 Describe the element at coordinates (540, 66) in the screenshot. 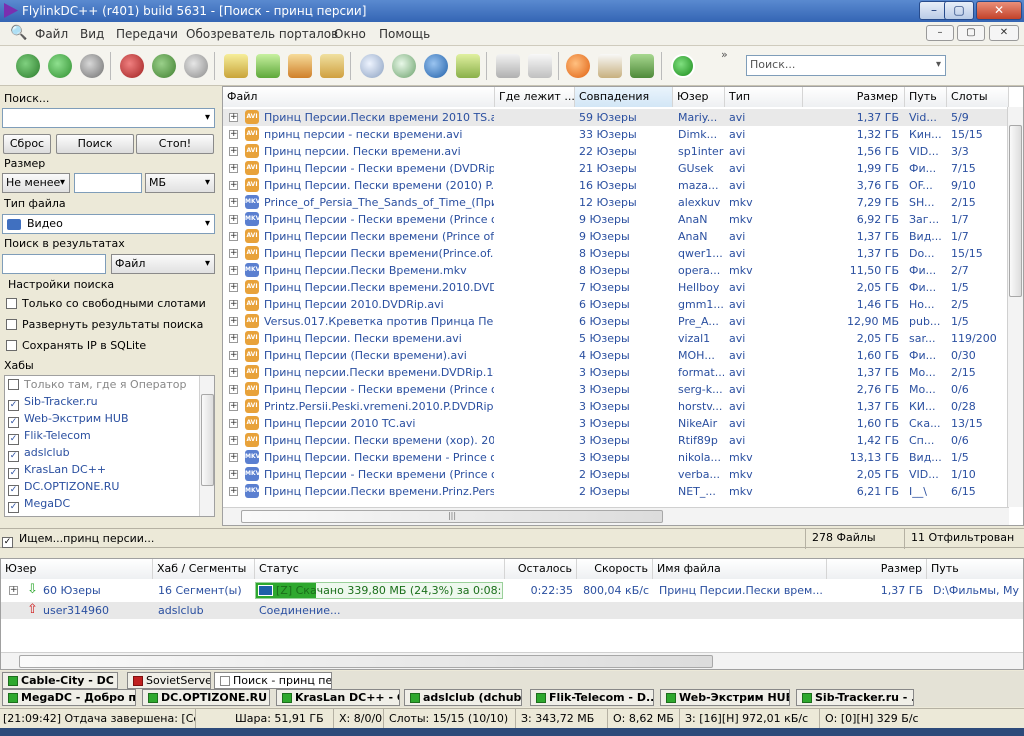

I see `settings-icon` at that location.